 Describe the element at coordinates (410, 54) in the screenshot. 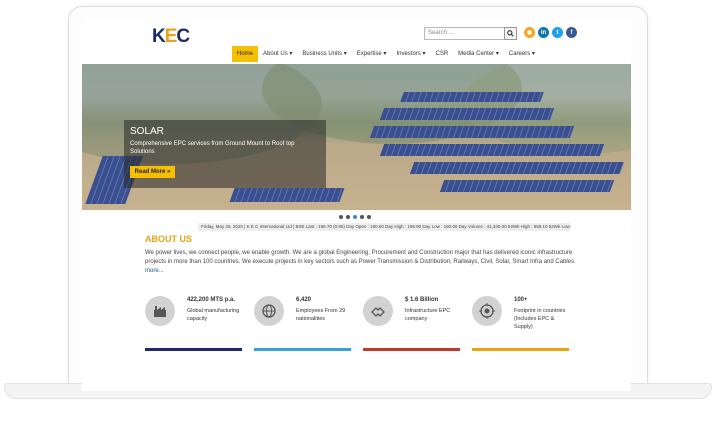

I see `nav-item-investors: Investors ▾` at that location.